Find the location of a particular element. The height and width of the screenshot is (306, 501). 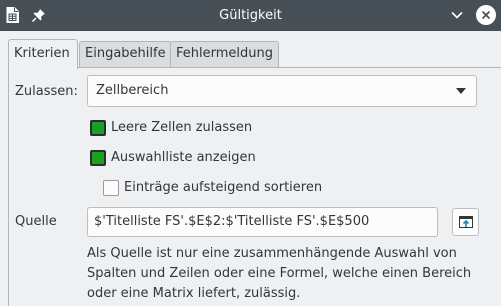

close-button is located at coordinates (486, 15).